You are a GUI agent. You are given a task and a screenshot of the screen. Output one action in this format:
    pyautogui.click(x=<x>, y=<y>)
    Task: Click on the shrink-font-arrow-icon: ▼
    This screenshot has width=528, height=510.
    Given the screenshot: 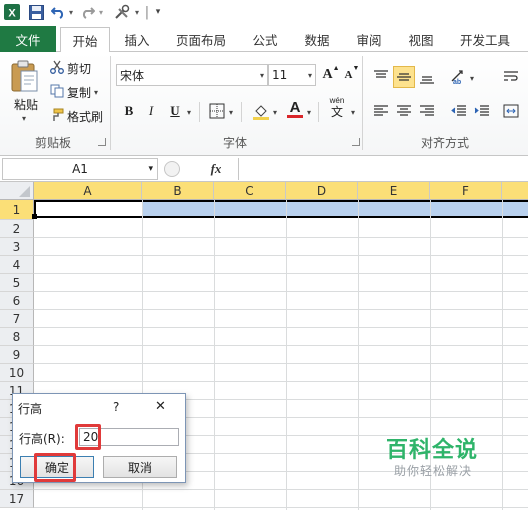 What is the action you would take?
    pyautogui.click(x=356, y=68)
    